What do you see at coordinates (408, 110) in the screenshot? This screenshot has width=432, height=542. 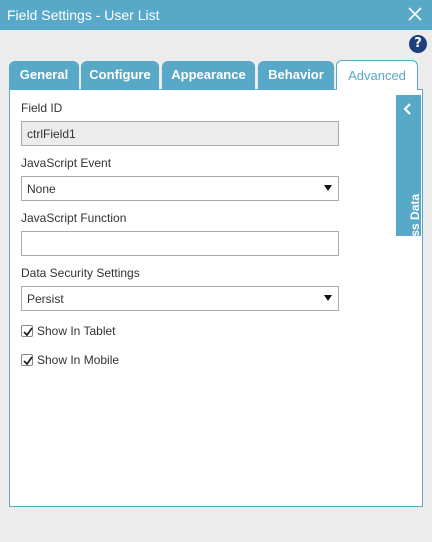 I see `chevron-left-icon` at bounding box center [408, 110].